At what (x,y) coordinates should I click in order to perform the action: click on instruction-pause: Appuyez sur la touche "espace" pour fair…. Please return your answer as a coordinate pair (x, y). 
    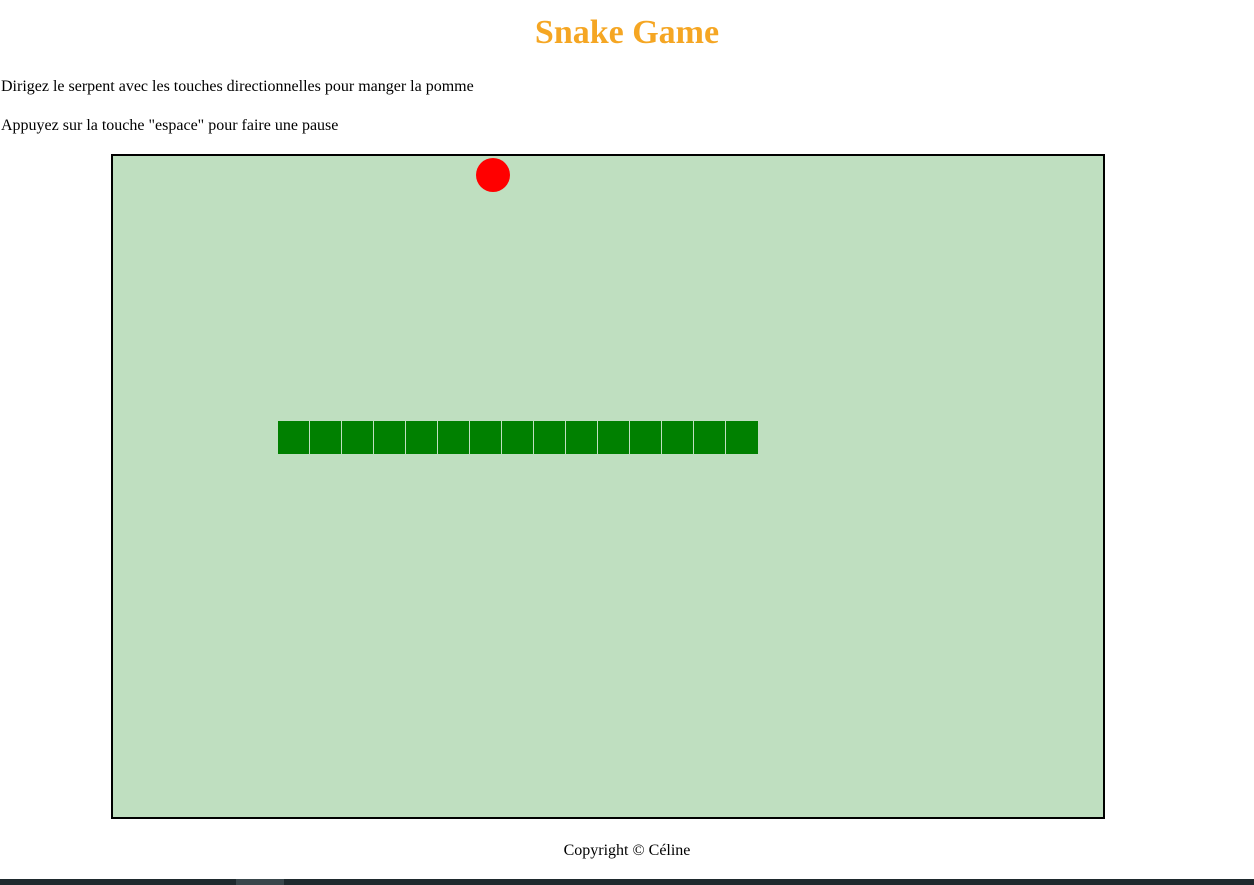
    Looking at the image, I should click on (170, 125).